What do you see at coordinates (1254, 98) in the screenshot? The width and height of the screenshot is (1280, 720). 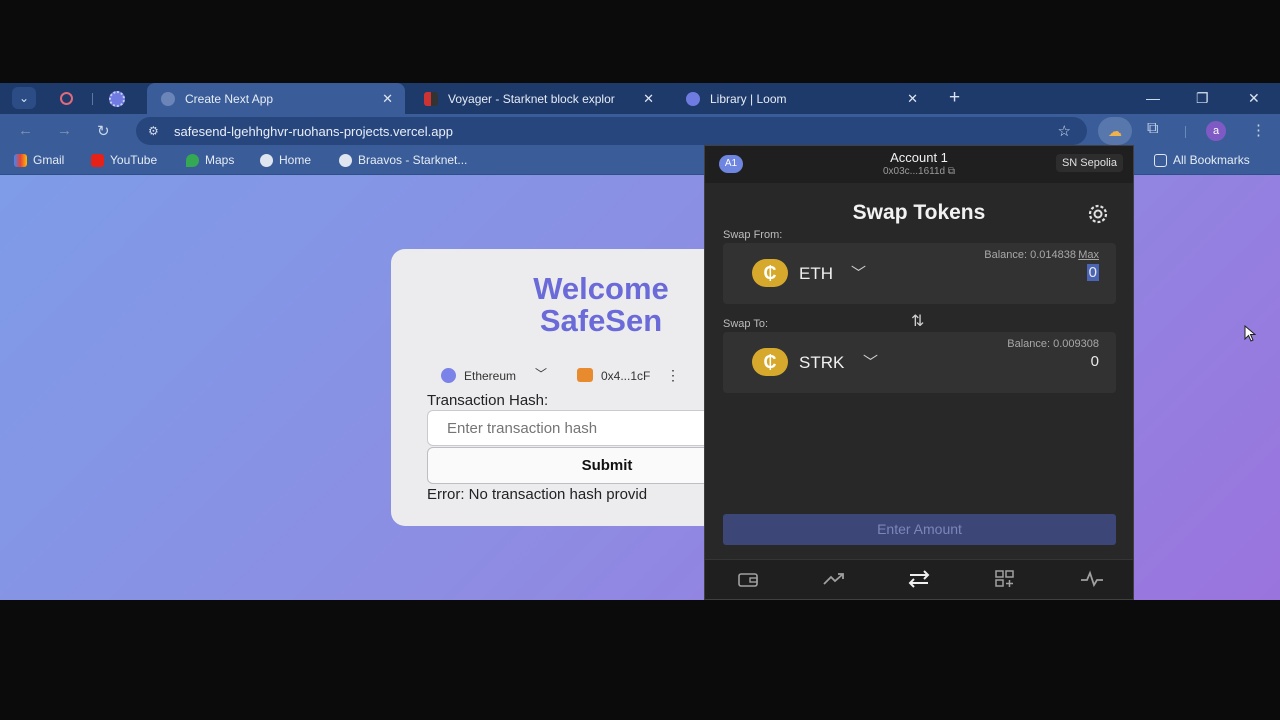 I see `close-window-icon: ✕` at bounding box center [1254, 98].